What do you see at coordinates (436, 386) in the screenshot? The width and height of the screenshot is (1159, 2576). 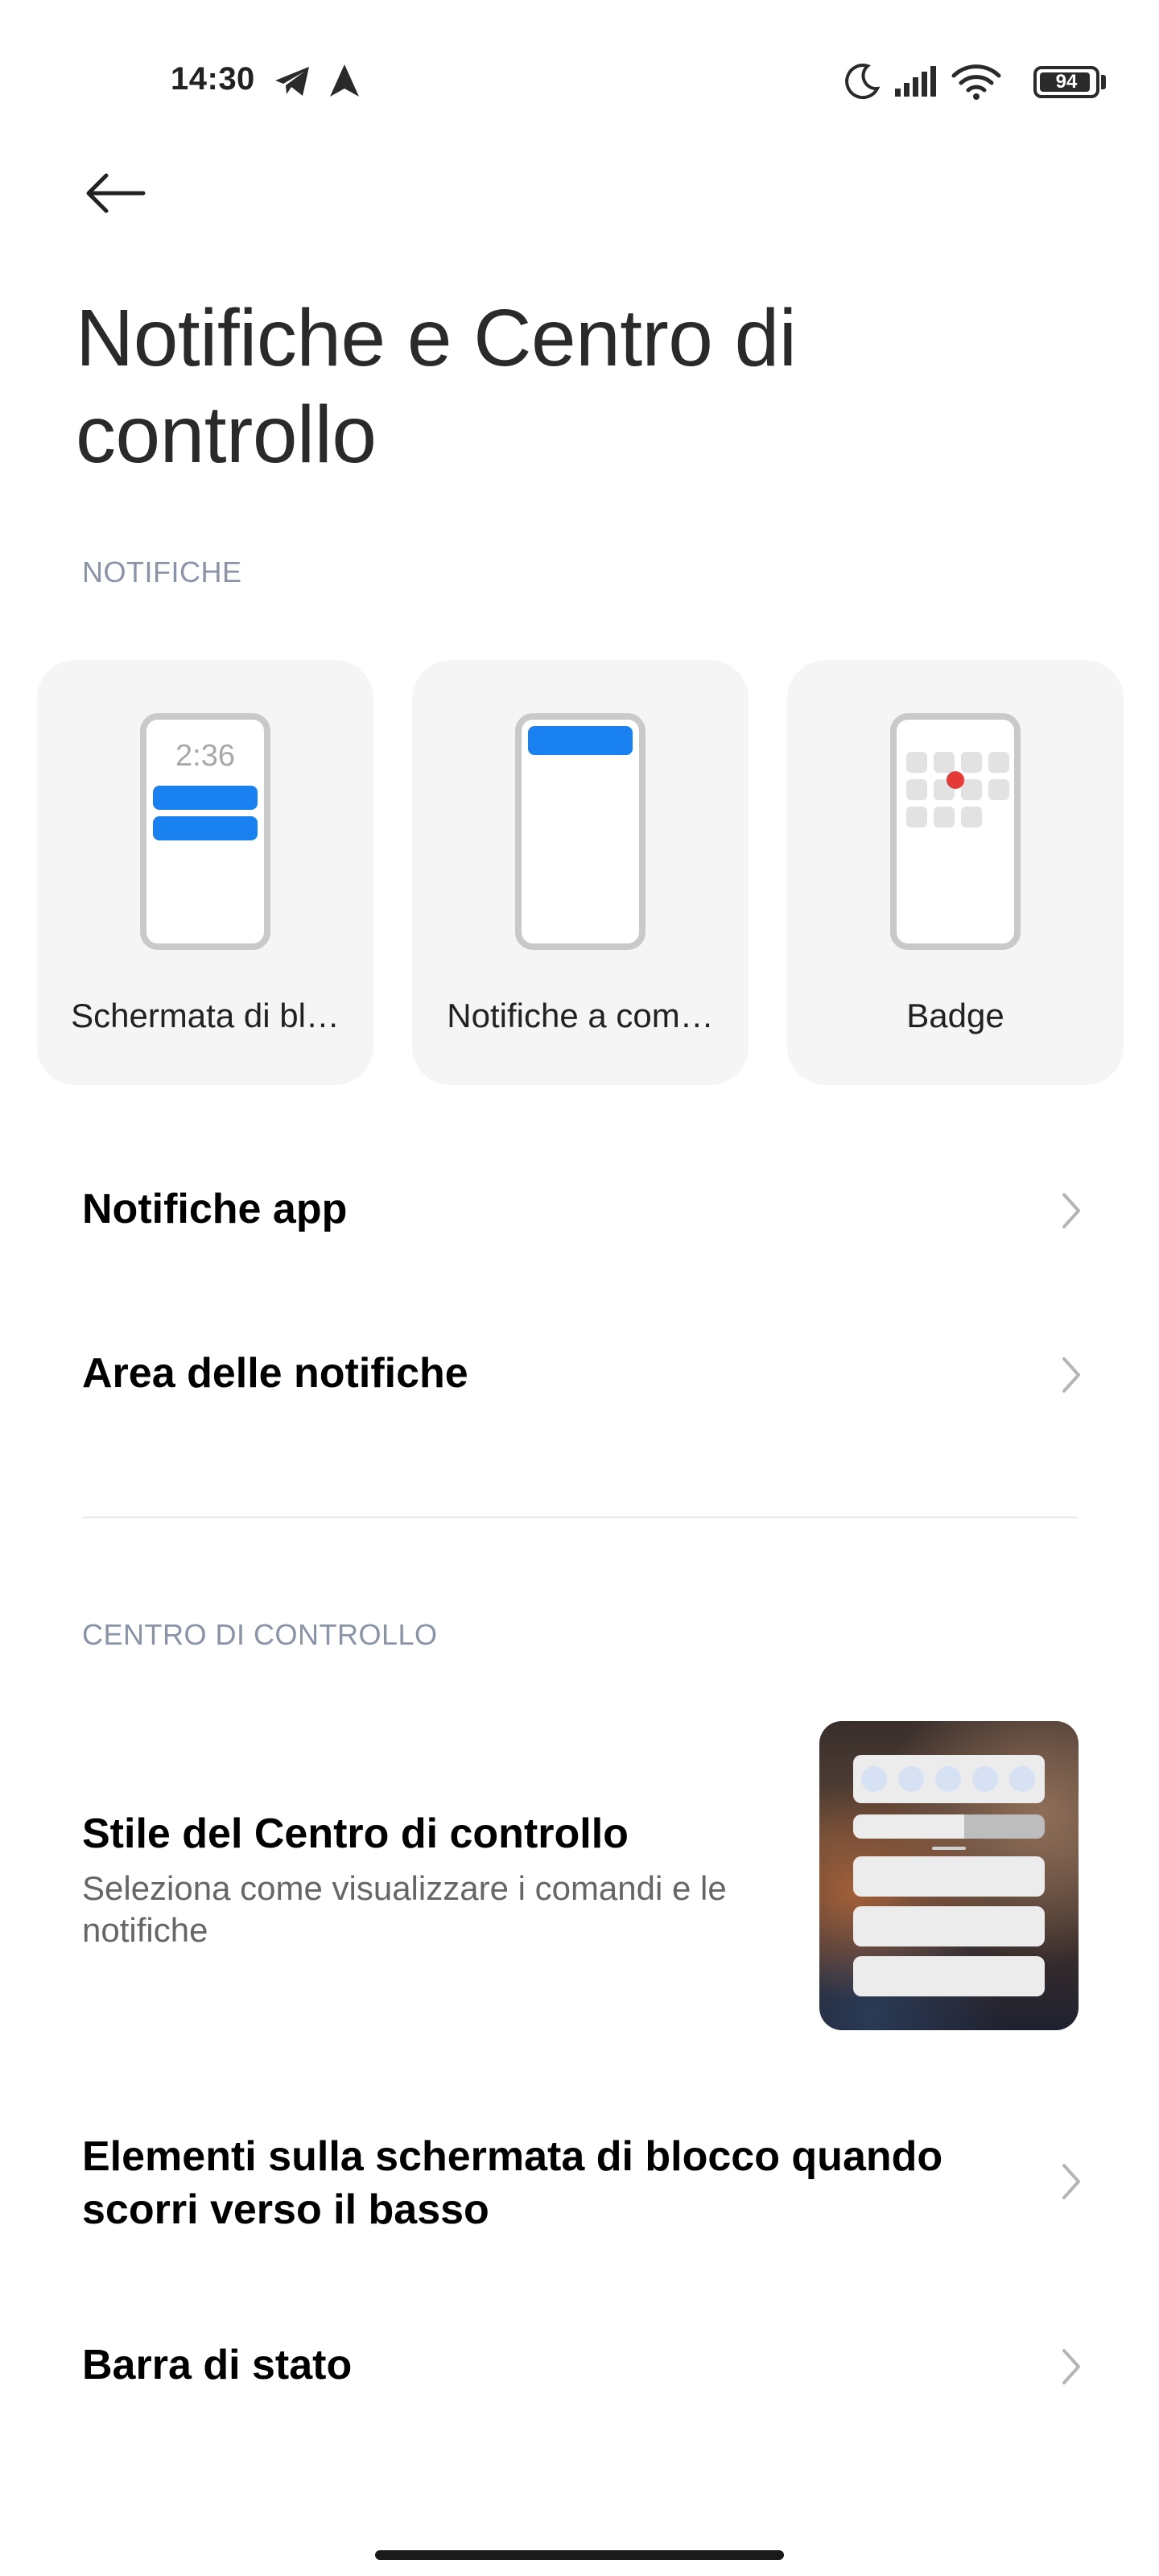 I see `page-title: Notifiche e Centro di controllo` at bounding box center [436, 386].